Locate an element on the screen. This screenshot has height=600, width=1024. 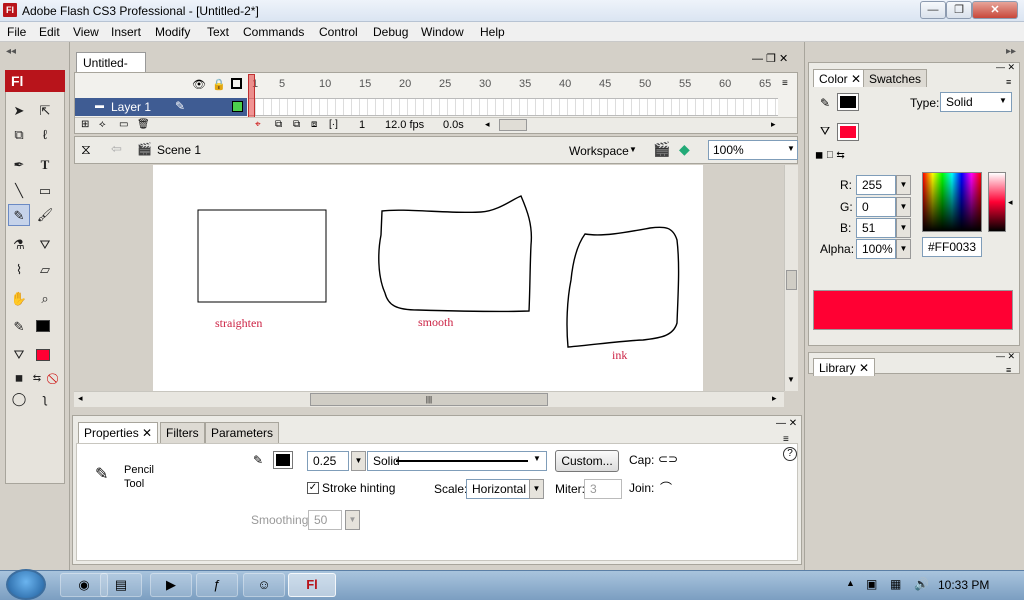
workspace-dropdown-icon: ▼ is located at coordinates (633, 149).